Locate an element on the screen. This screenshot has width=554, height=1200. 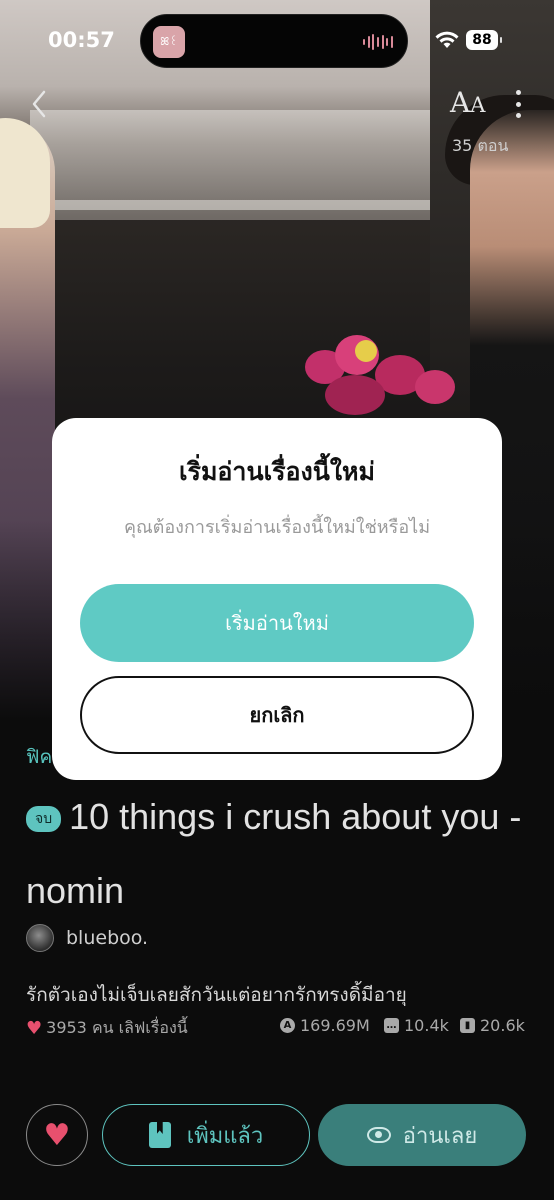
bookmark-icon: ▮ is located at coordinates (467, 1025).